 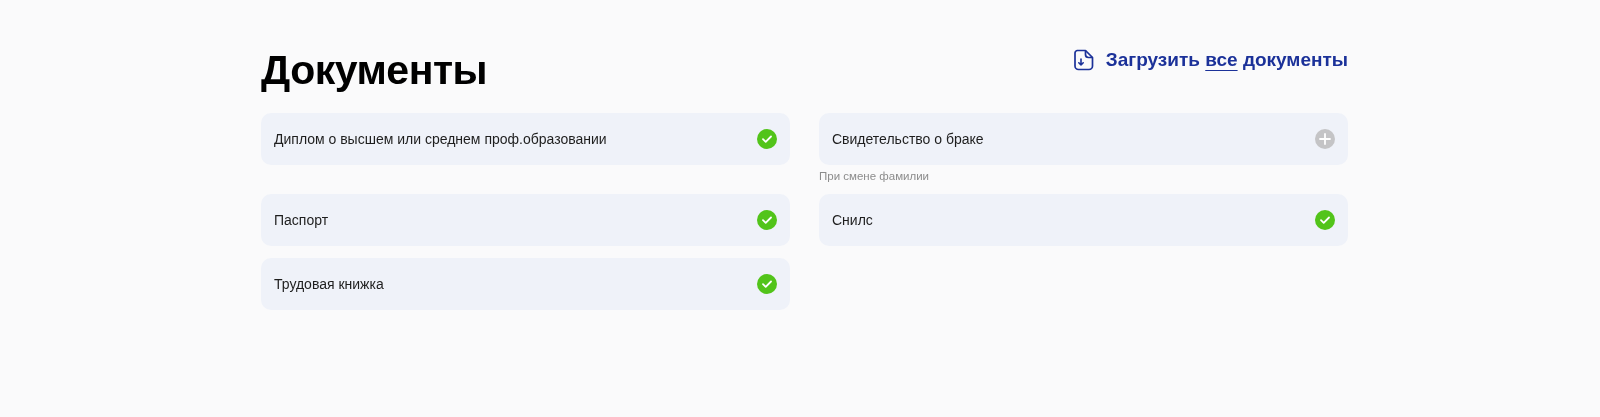 What do you see at coordinates (852, 220) in the screenshot?
I see `document-name: Снилс` at bounding box center [852, 220].